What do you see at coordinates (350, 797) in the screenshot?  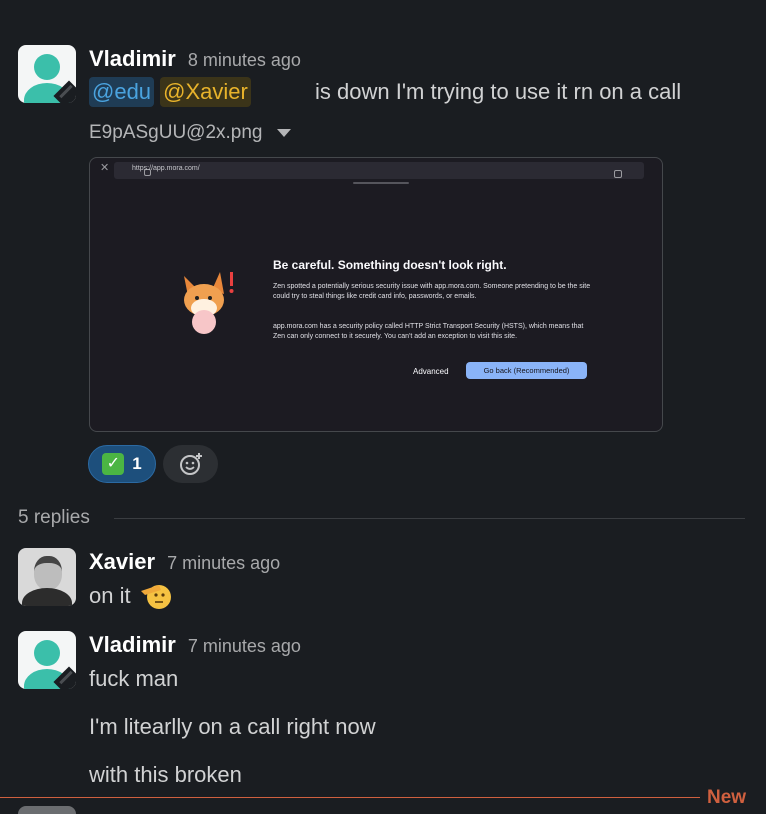 I see `new-messages-divider` at bounding box center [350, 797].